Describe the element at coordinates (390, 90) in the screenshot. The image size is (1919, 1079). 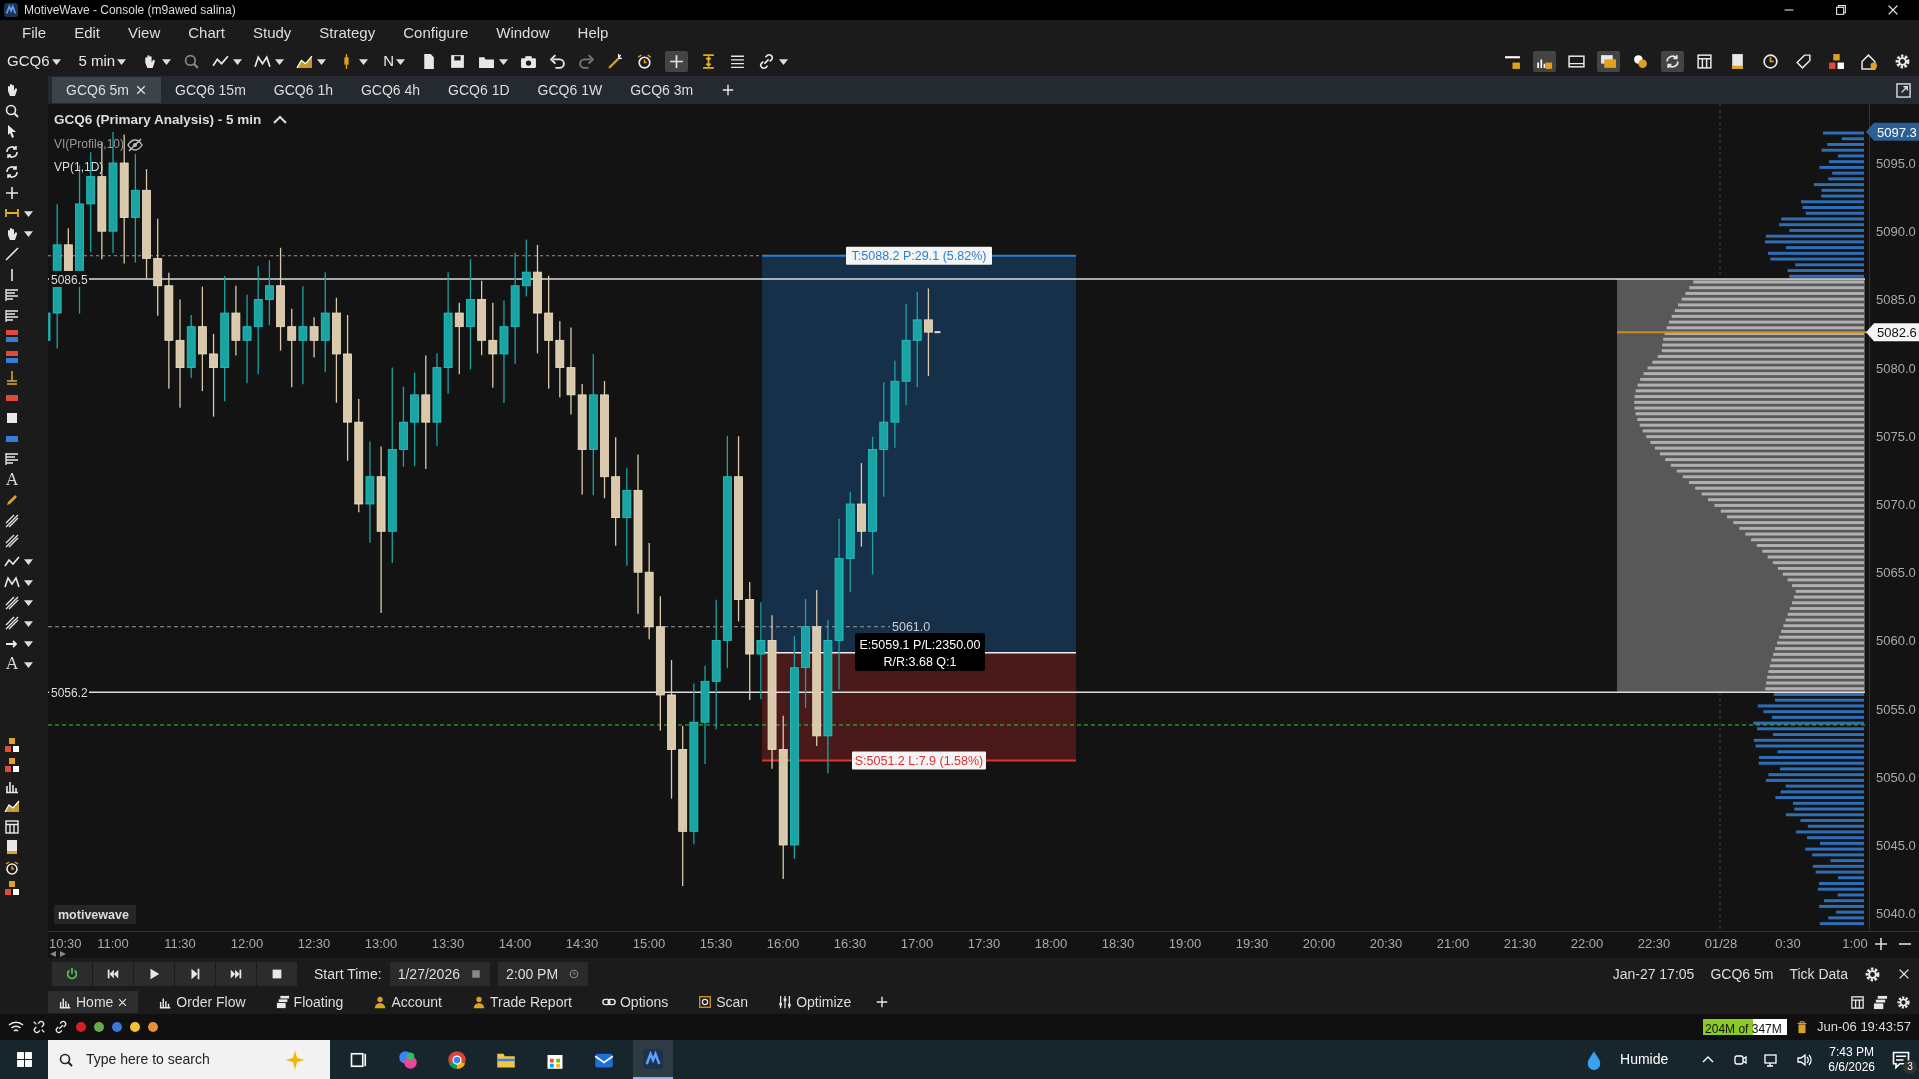
I see `chart-tab: GCQ6 4h` at that location.